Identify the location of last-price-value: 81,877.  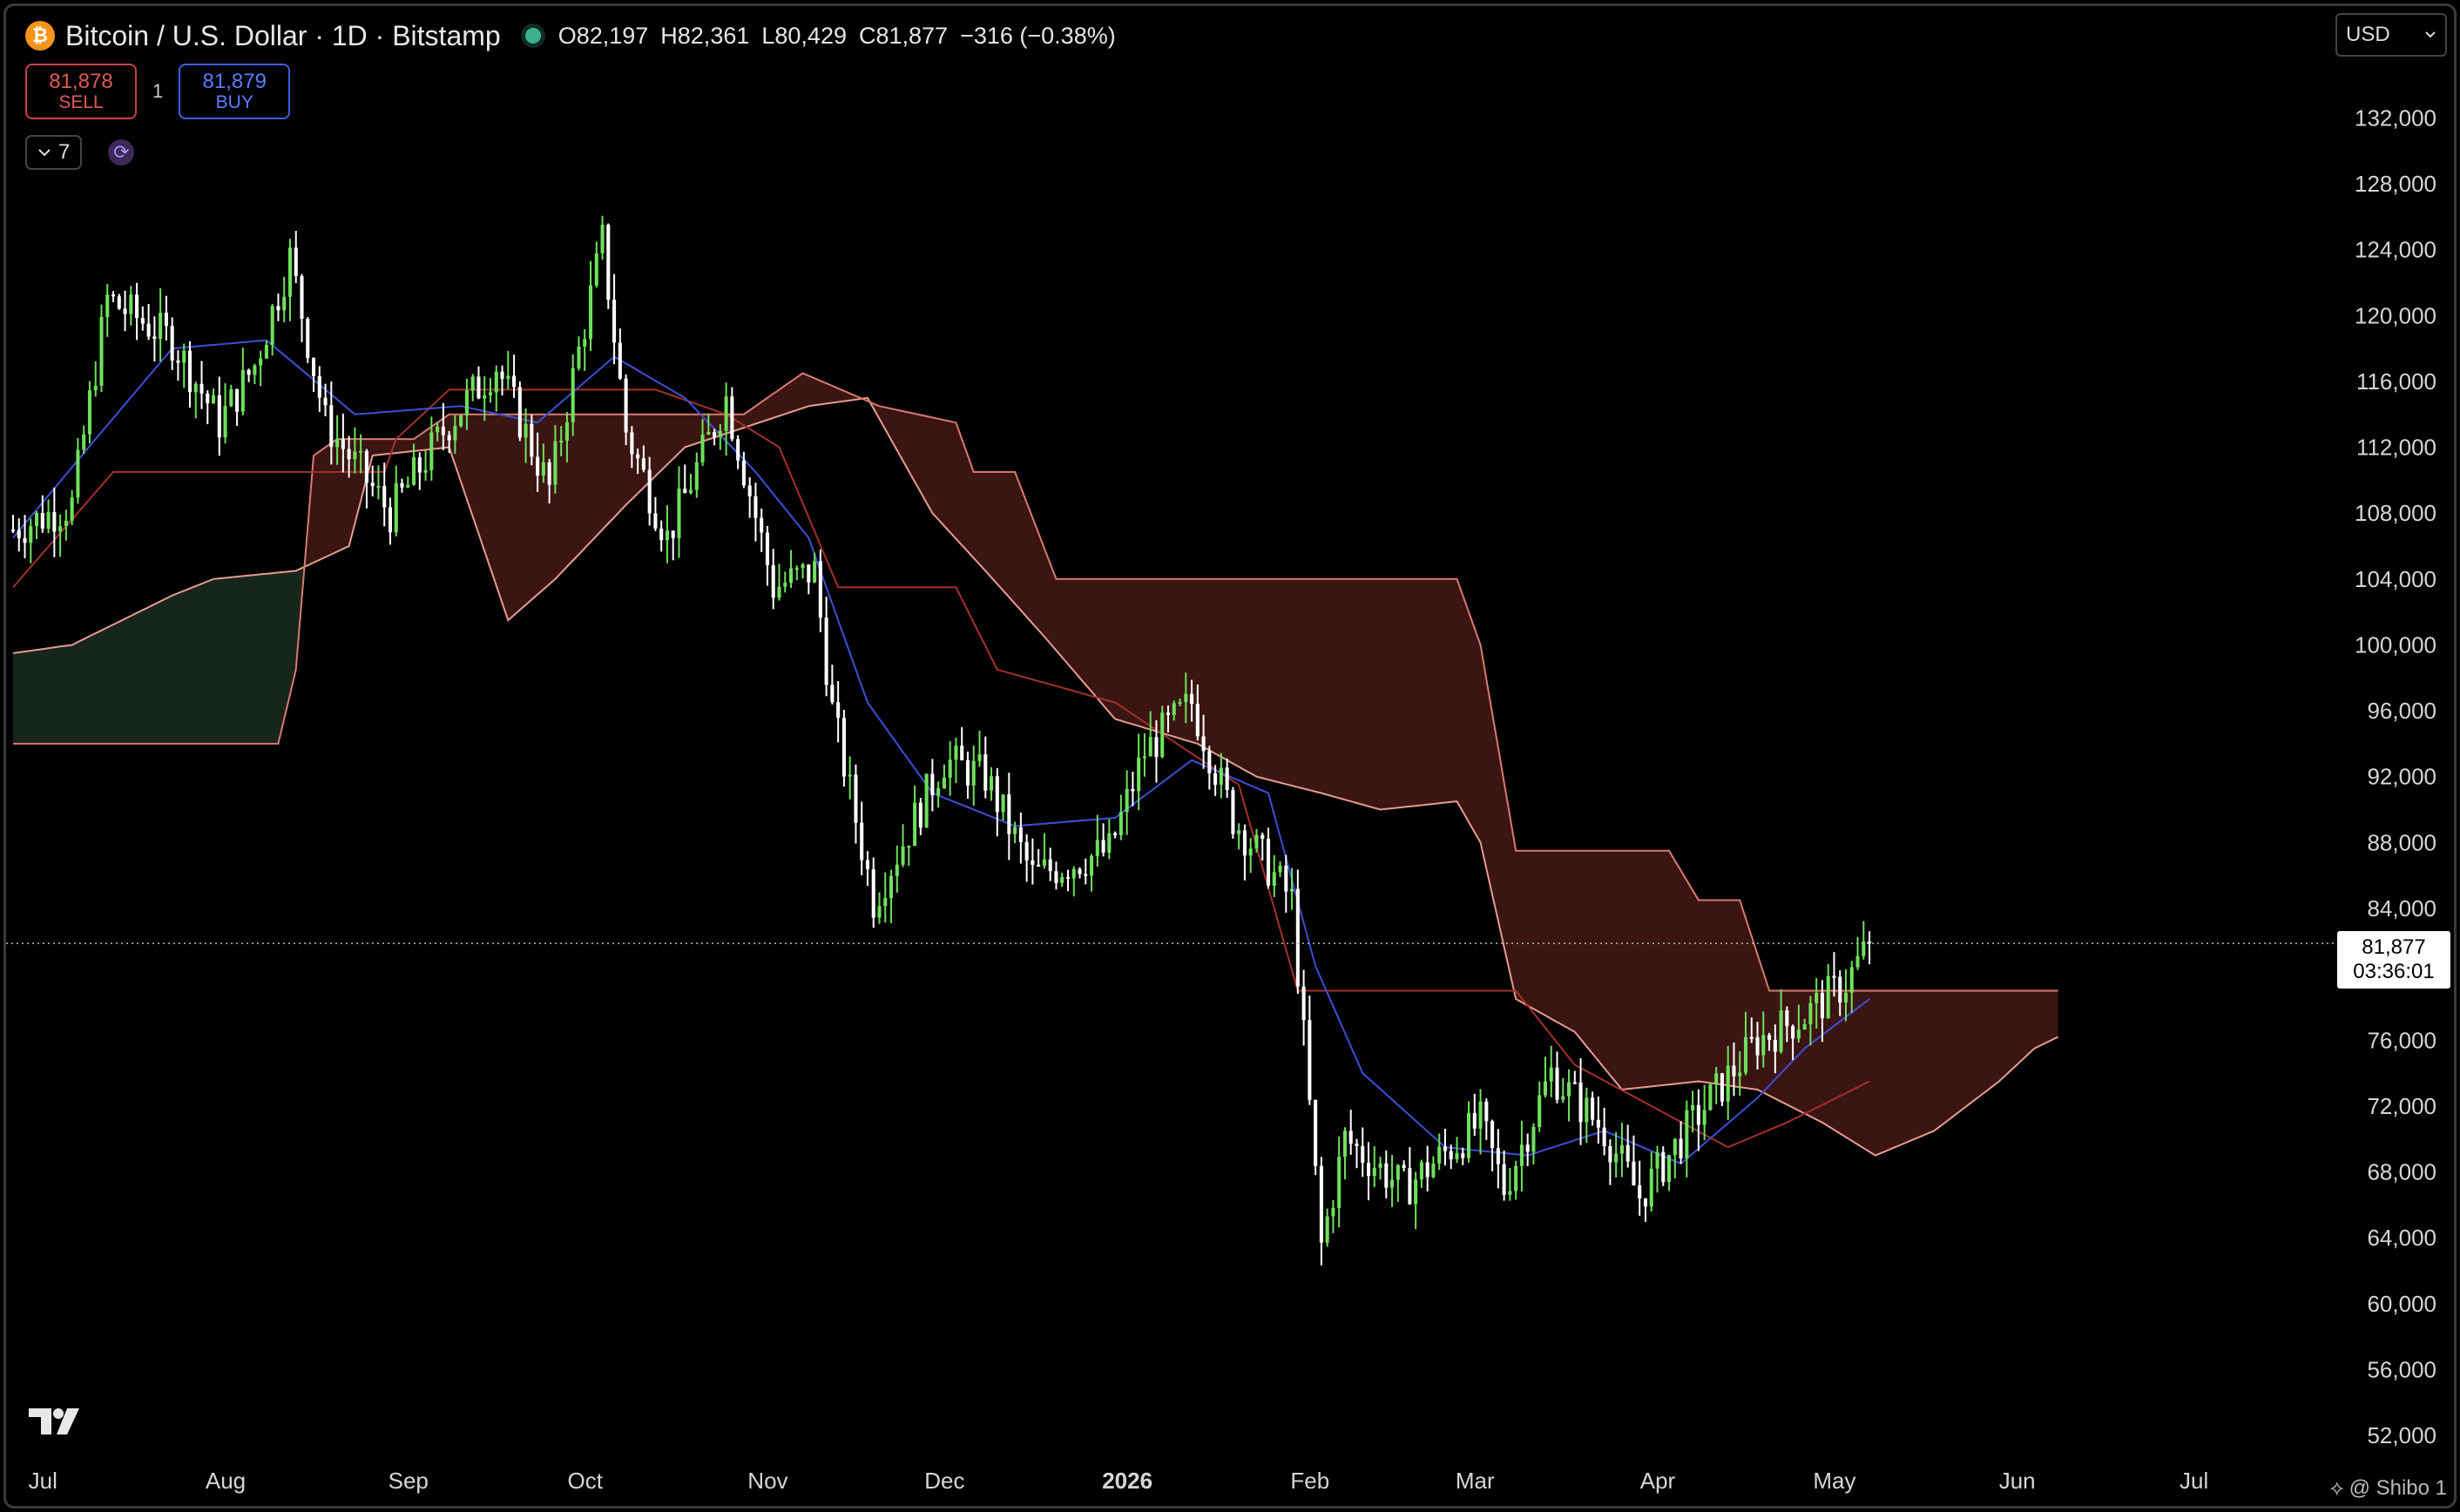
(2394, 948).